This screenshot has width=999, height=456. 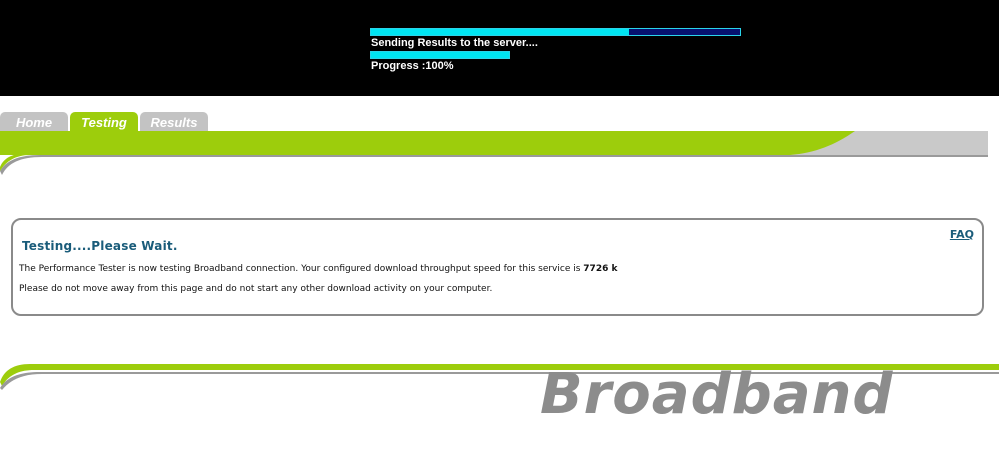 I want to click on progress-text: Progress :100%, so click(x=412, y=66).